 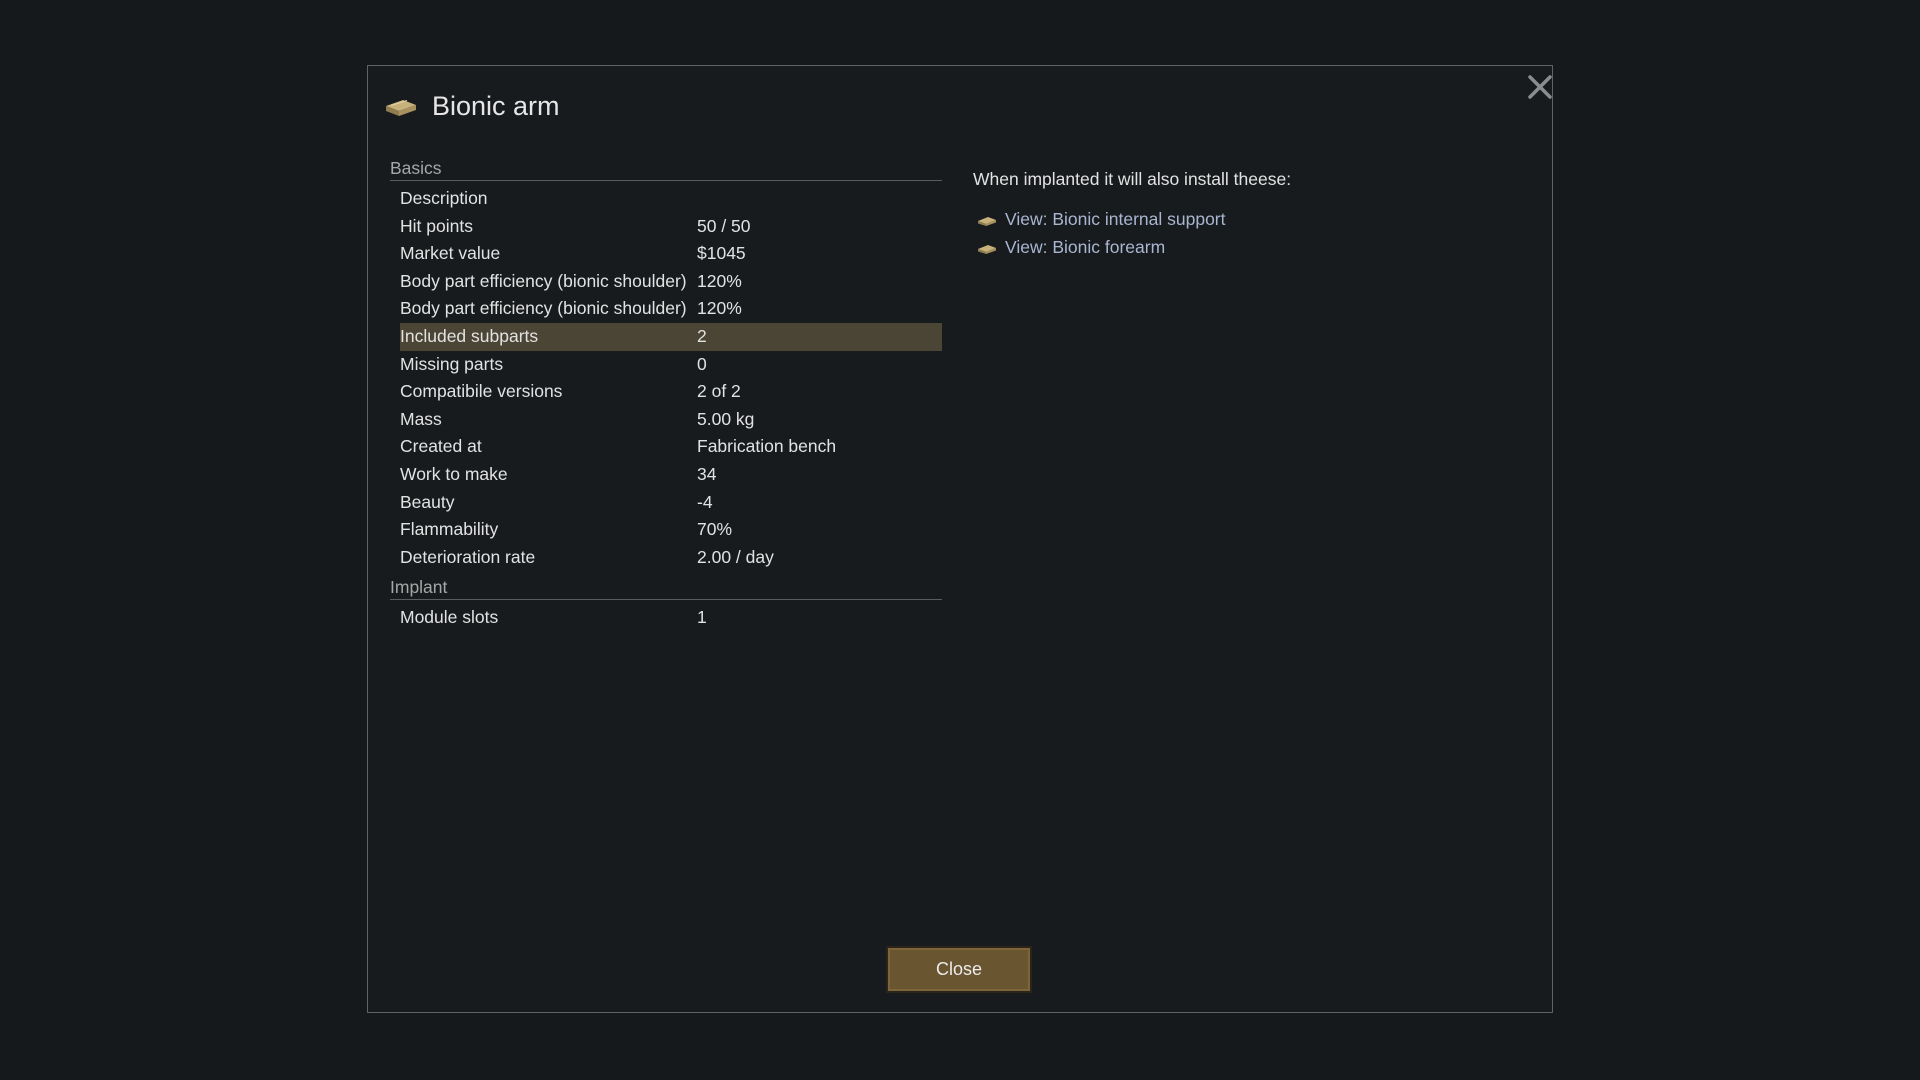 I want to click on stat-row-created-at: Created at Fabrication bench, so click(x=671, y=447).